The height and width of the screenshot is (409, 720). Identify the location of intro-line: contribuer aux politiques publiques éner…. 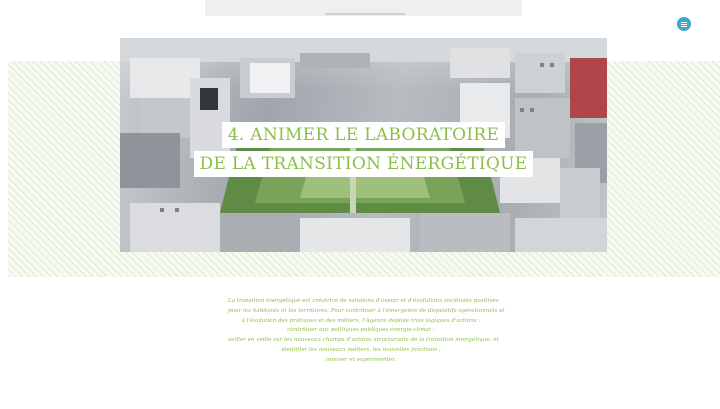
(361, 330).